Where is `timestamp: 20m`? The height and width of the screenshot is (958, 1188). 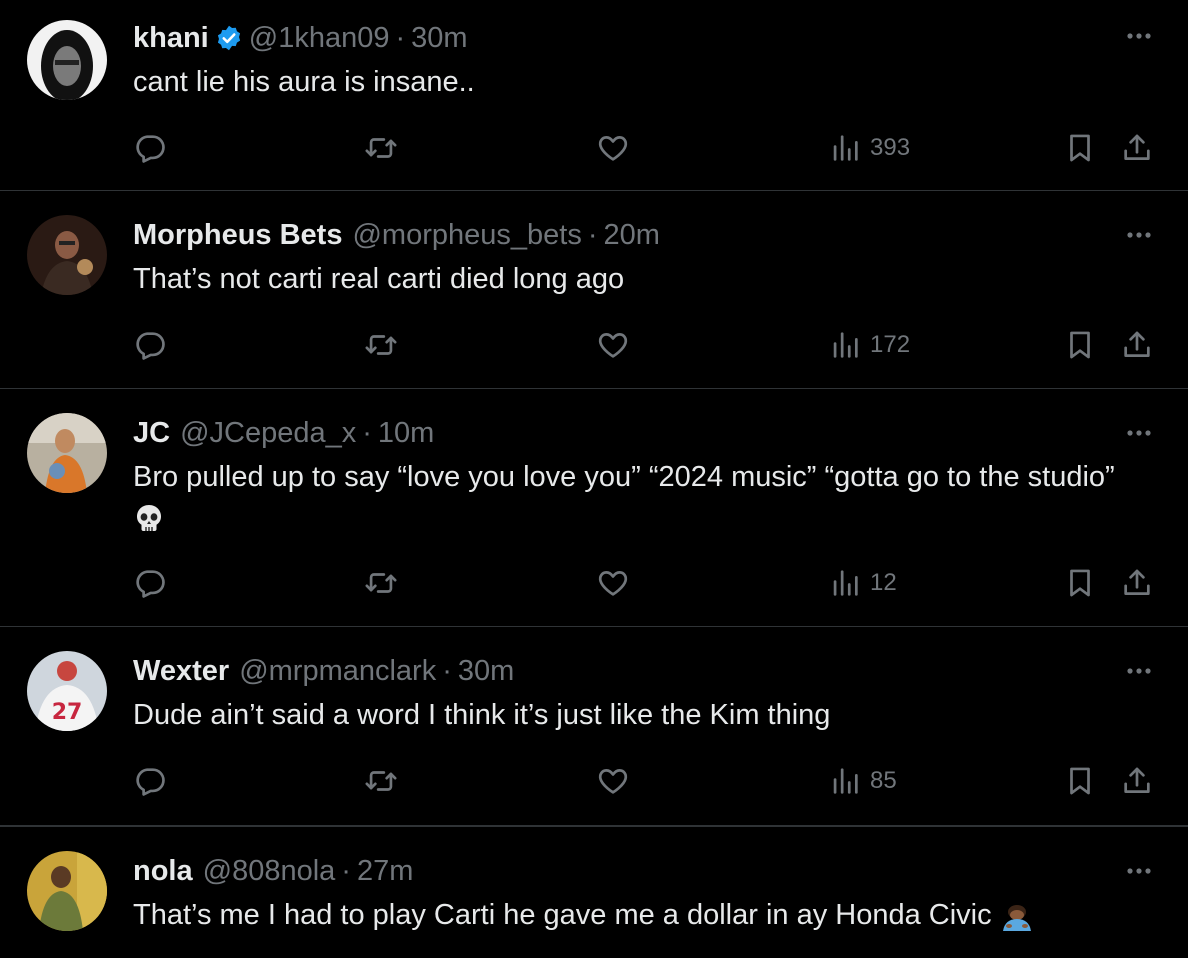
timestamp: 20m is located at coordinates (632, 235).